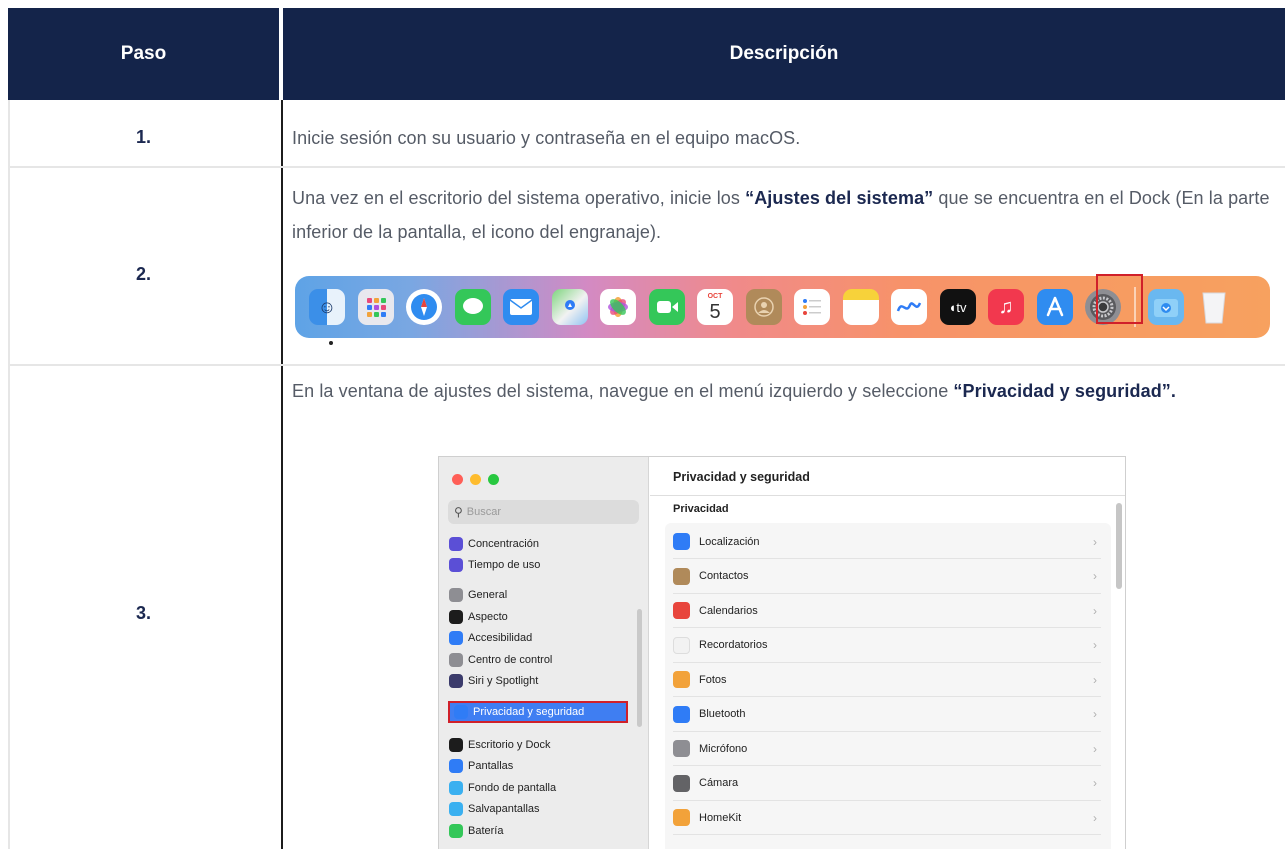  I want to click on sidebar-item-label: General, so click(488, 595).